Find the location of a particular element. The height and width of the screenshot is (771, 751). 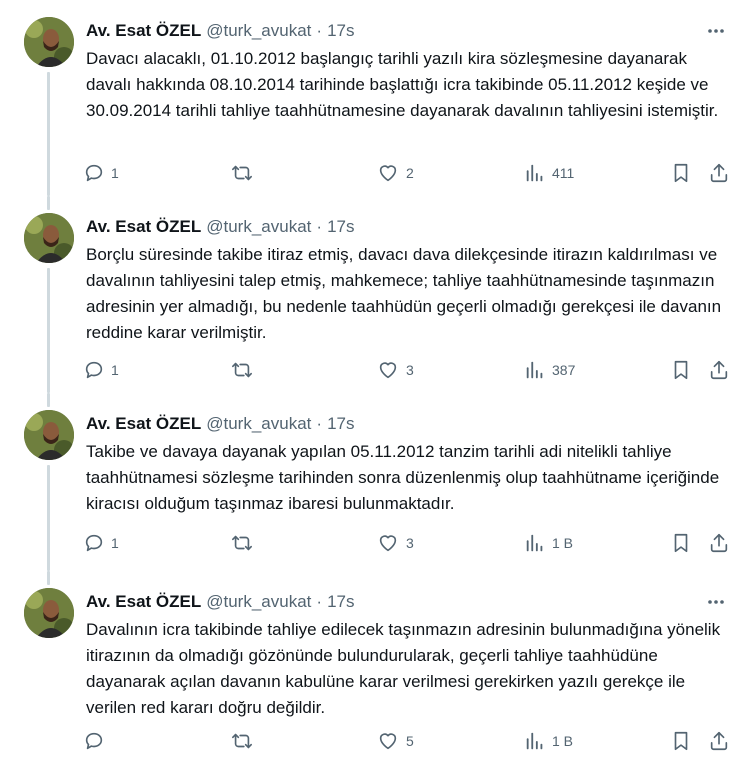

tweet-actions: 1 3 1 B is located at coordinates (375, 543).